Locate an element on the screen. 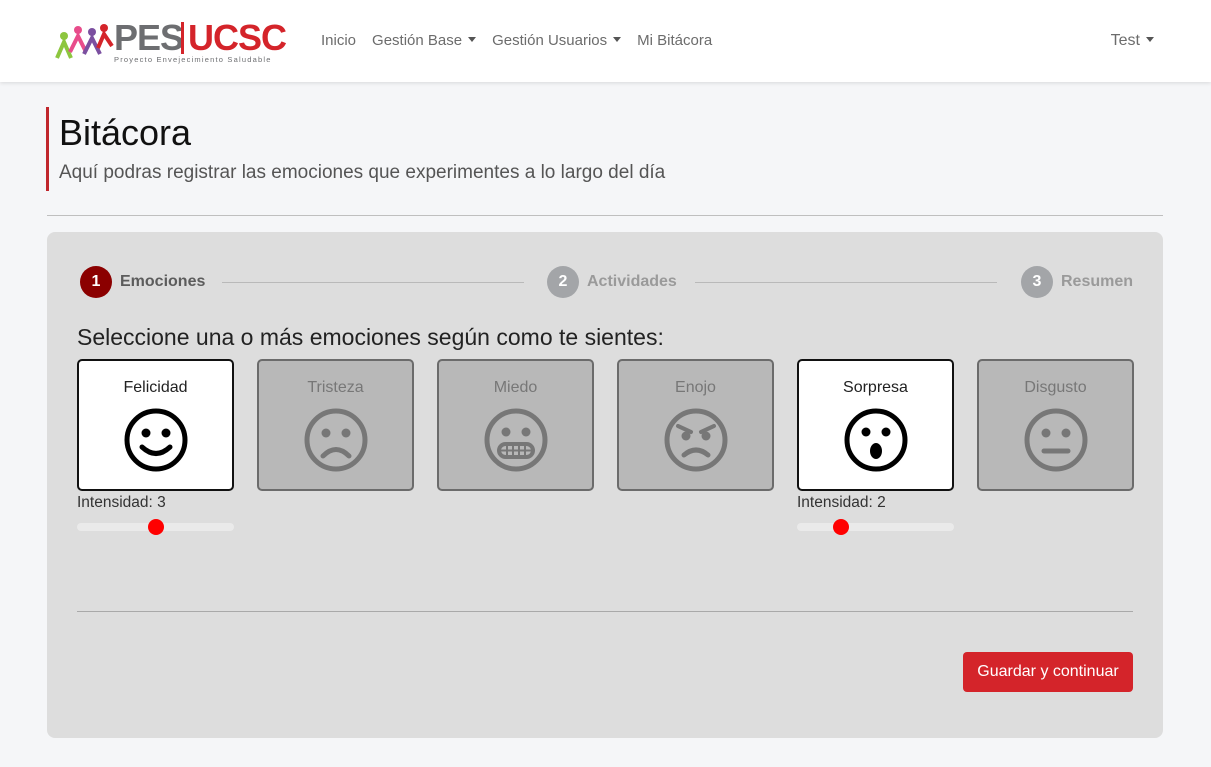 The height and width of the screenshot is (767, 1211). emotion-card-miedo: Miedo is located at coordinates (515, 425).